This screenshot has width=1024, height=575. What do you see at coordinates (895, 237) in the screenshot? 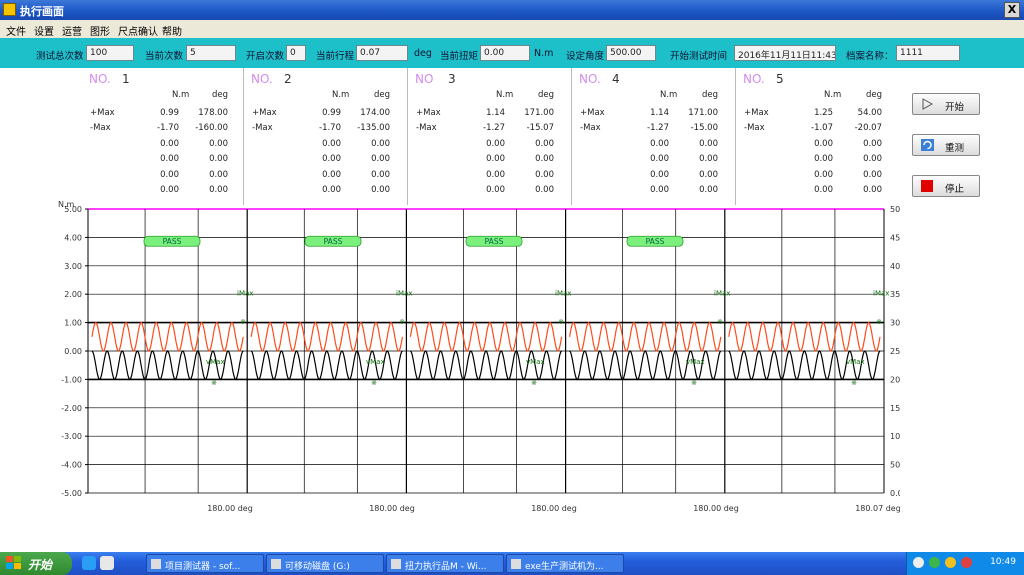
I see `y-right-tick-label: 450.00` at bounding box center [895, 237].